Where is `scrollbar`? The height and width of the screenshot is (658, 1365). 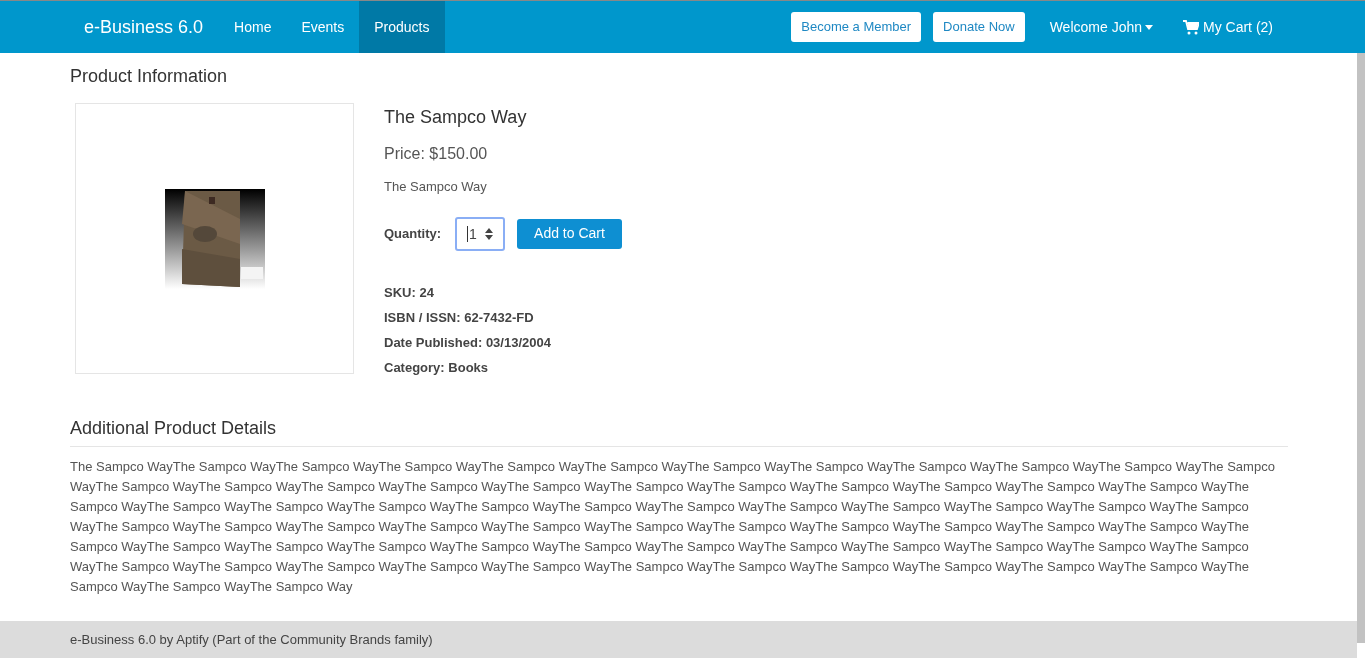 scrollbar is located at coordinates (1361, 348).